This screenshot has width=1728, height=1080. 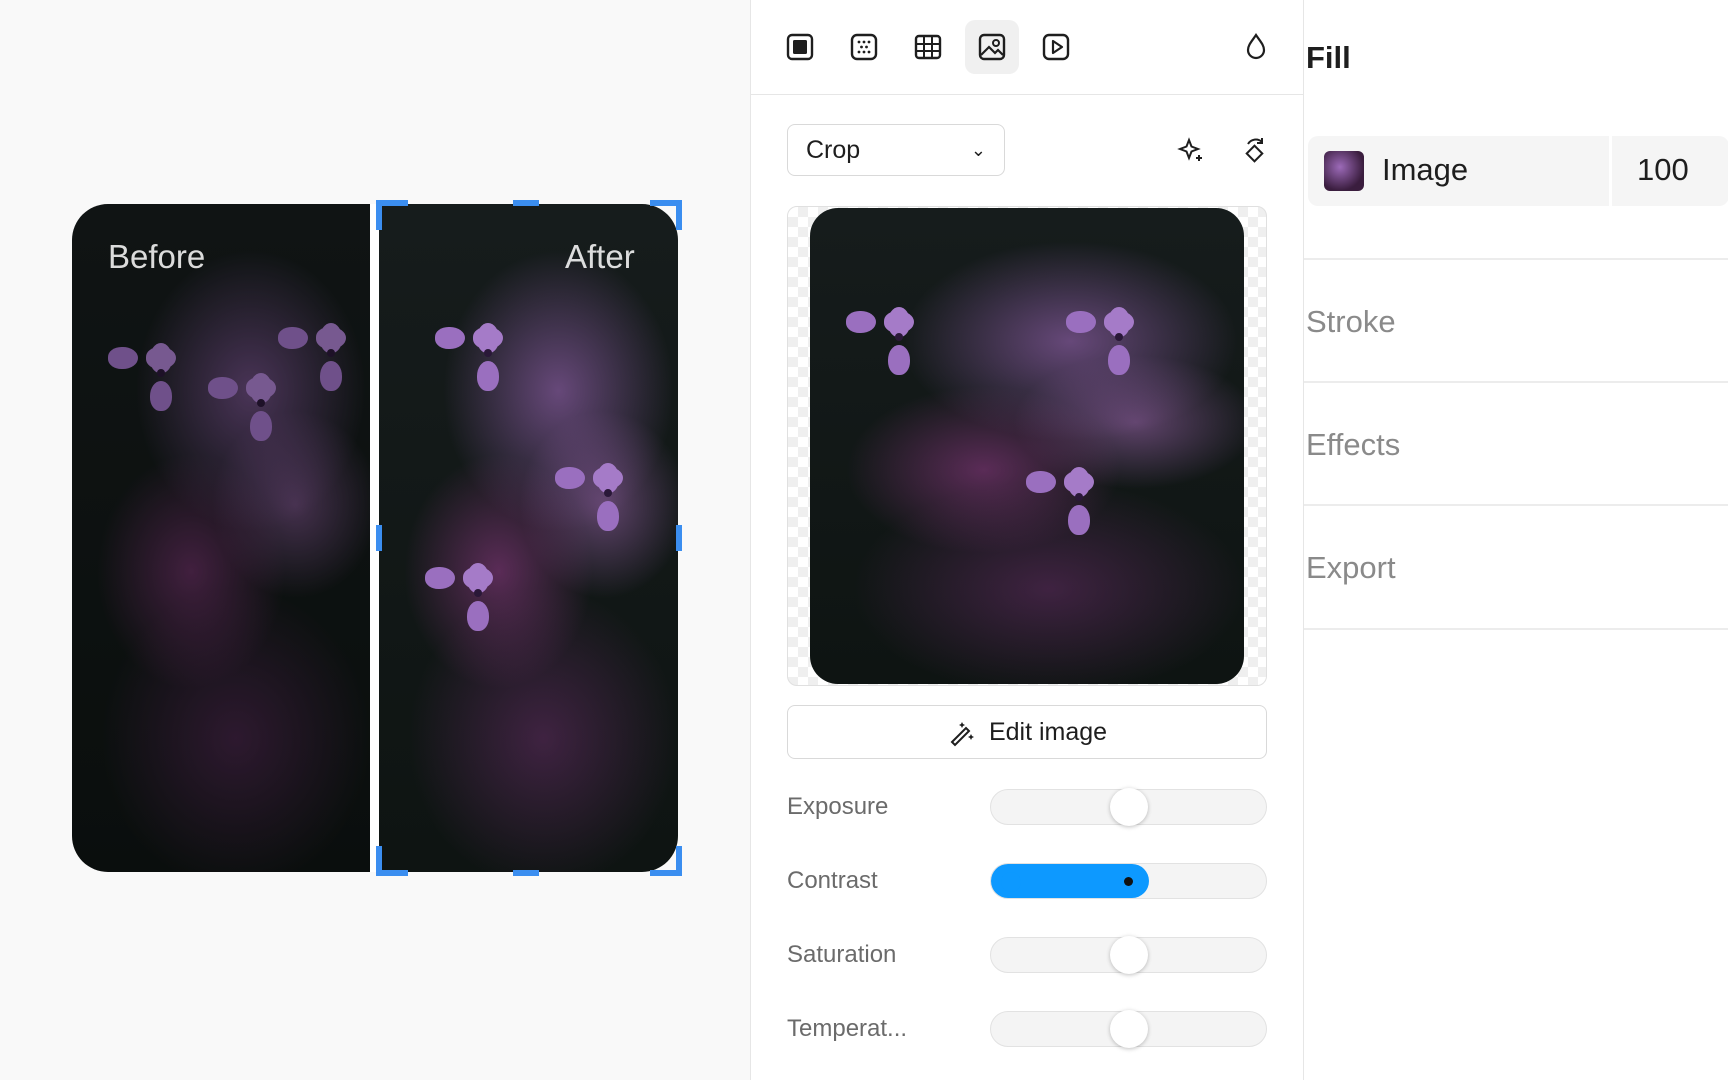 What do you see at coordinates (832, 880) in the screenshot?
I see `contrast-label: Contrast` at bounding box center [832, 880].